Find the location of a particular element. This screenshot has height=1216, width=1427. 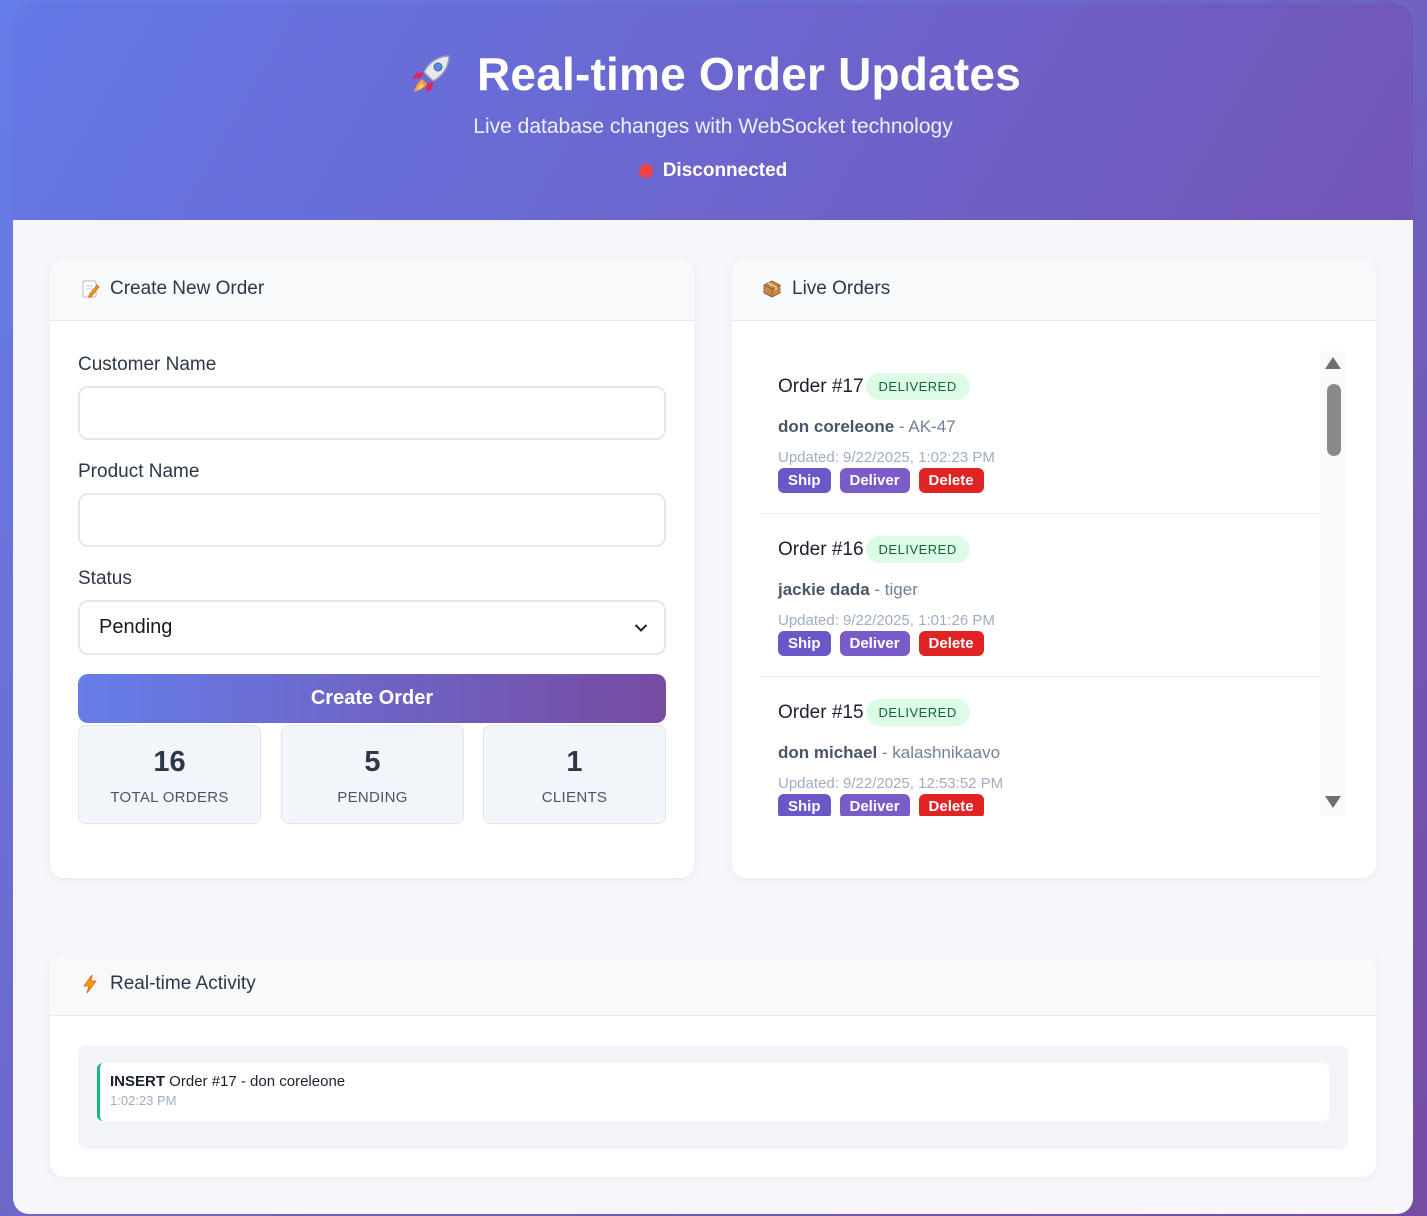

customer-name-input is located at coordinates (372, 413).